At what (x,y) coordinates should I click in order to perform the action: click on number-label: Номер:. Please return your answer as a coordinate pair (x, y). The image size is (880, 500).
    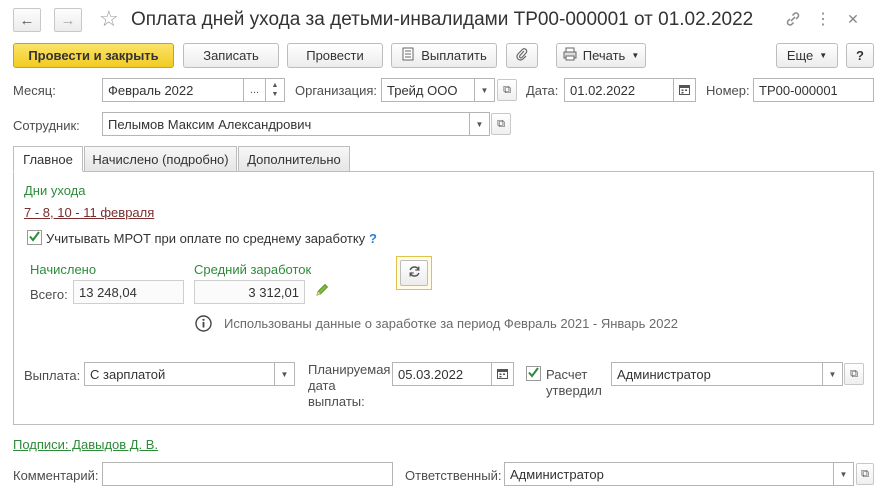
    Looking at the image, I should click on (728, 90).